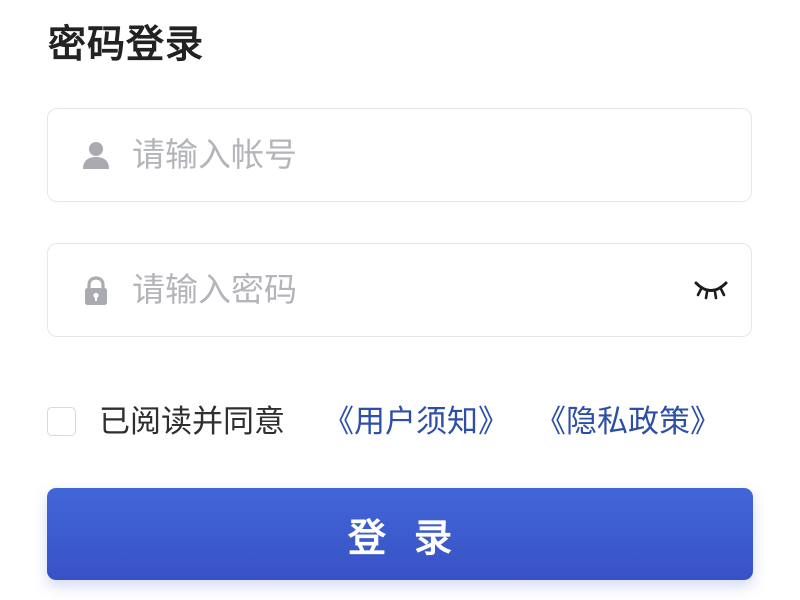 The width and height of the screenshot is (800, 600). What do you see at coordinates (192, 422) in the screenshot?
I see `agreement-text: 已阅读并同意` at bounding box center [192, 422].